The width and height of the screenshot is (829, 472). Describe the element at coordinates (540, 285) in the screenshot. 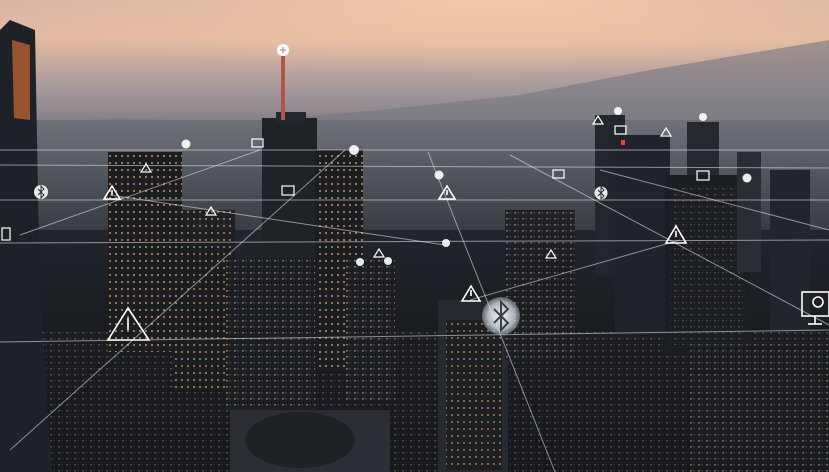

I see `tower-f` at that location.